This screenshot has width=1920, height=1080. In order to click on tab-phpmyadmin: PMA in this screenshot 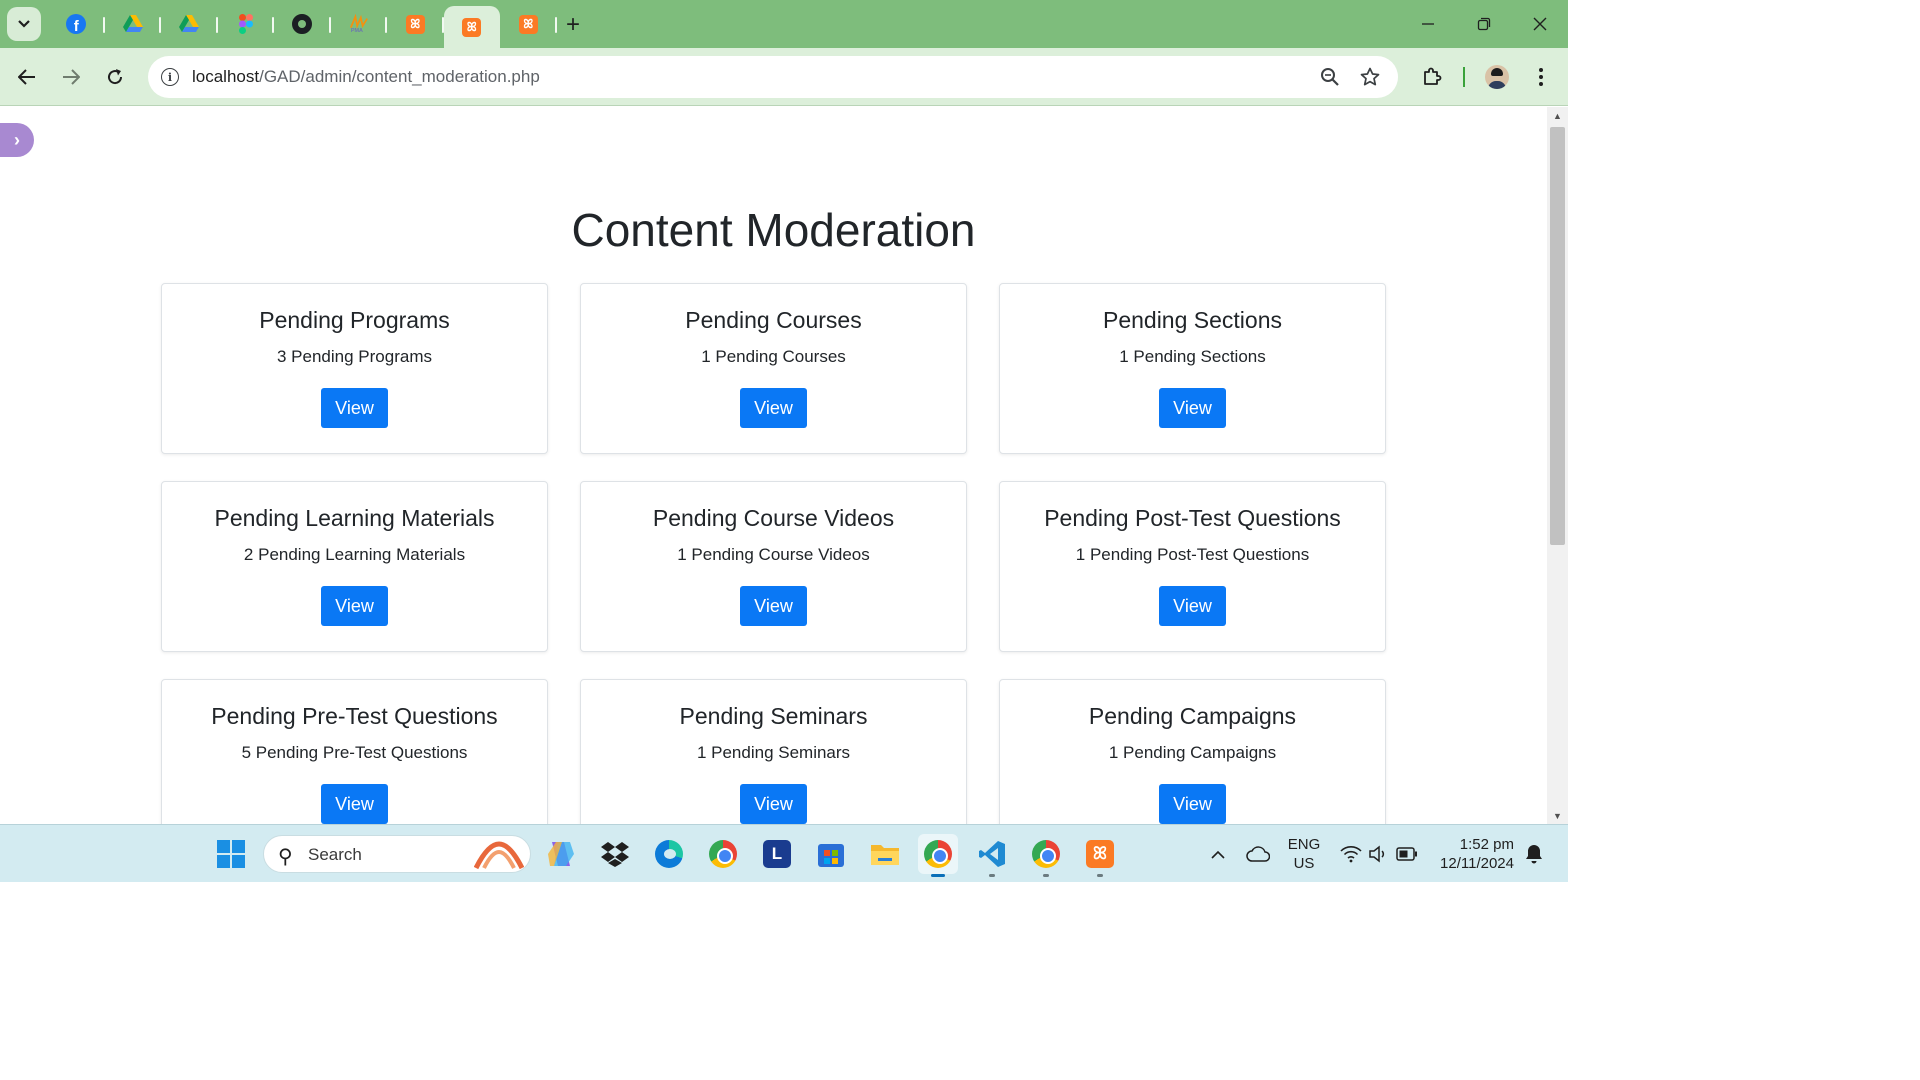, I will do `click(359, 24)`.